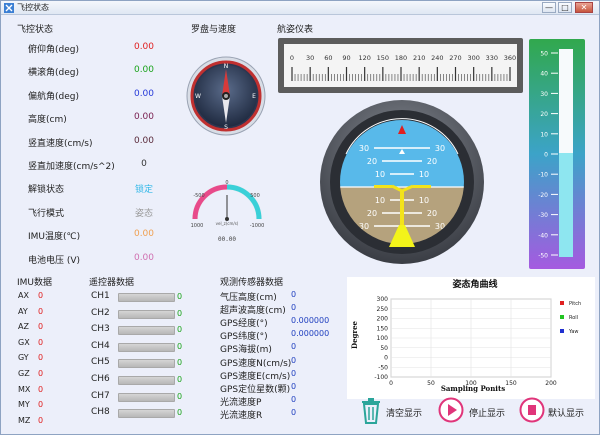 This screenshot has height=435, width=600. I want to click on imu-label: MX, so click(24, 389).